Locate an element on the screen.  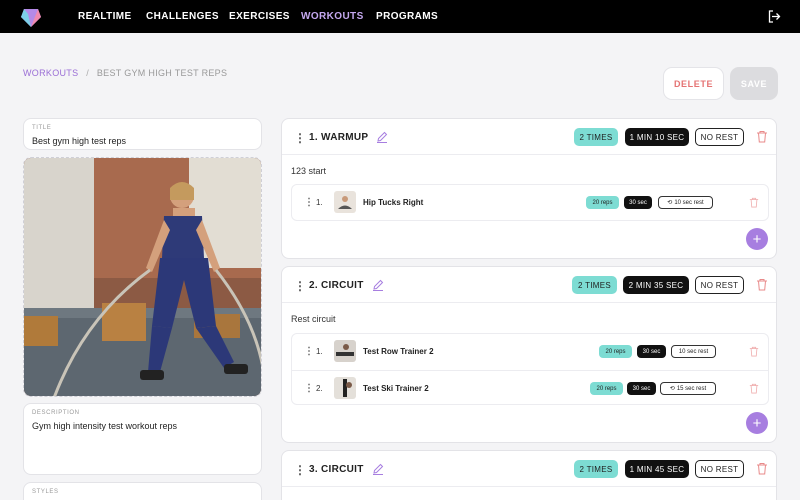
section-title: 2. CIRCUIT is located at coordinates (336, 285).